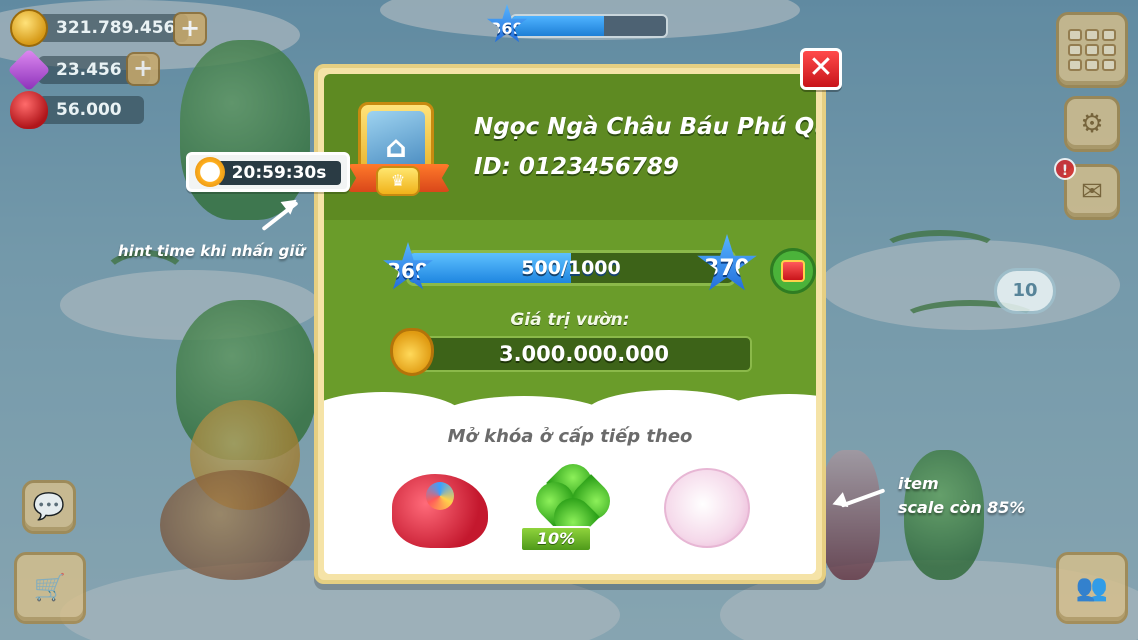  I want to click on unlock-next-level-label: Mở khóa ở cấp tiếp theo, so click(570, 436).